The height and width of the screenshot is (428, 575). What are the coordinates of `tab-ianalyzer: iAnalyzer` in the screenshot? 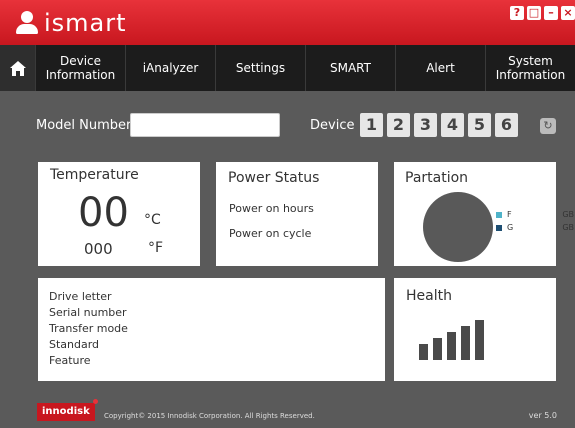 It's located at (171, 68).